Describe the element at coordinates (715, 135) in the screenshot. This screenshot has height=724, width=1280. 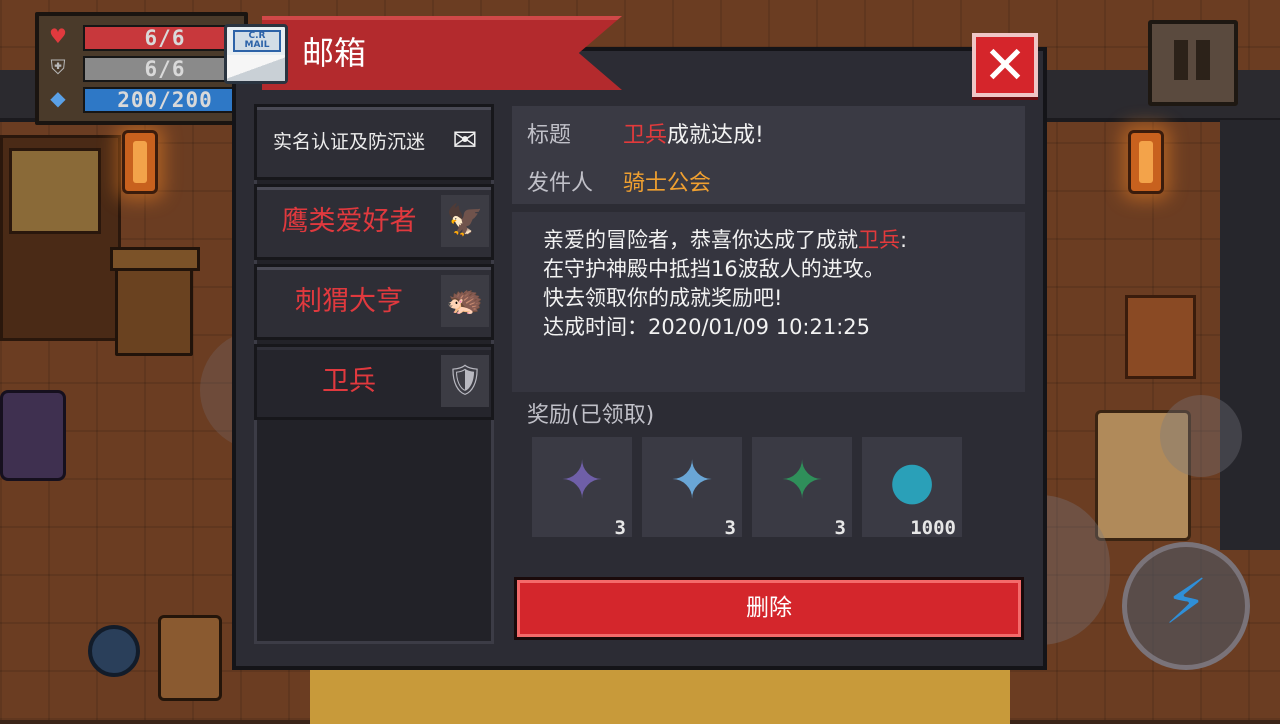
I see `subject-rest: 成就达成!` at that location.